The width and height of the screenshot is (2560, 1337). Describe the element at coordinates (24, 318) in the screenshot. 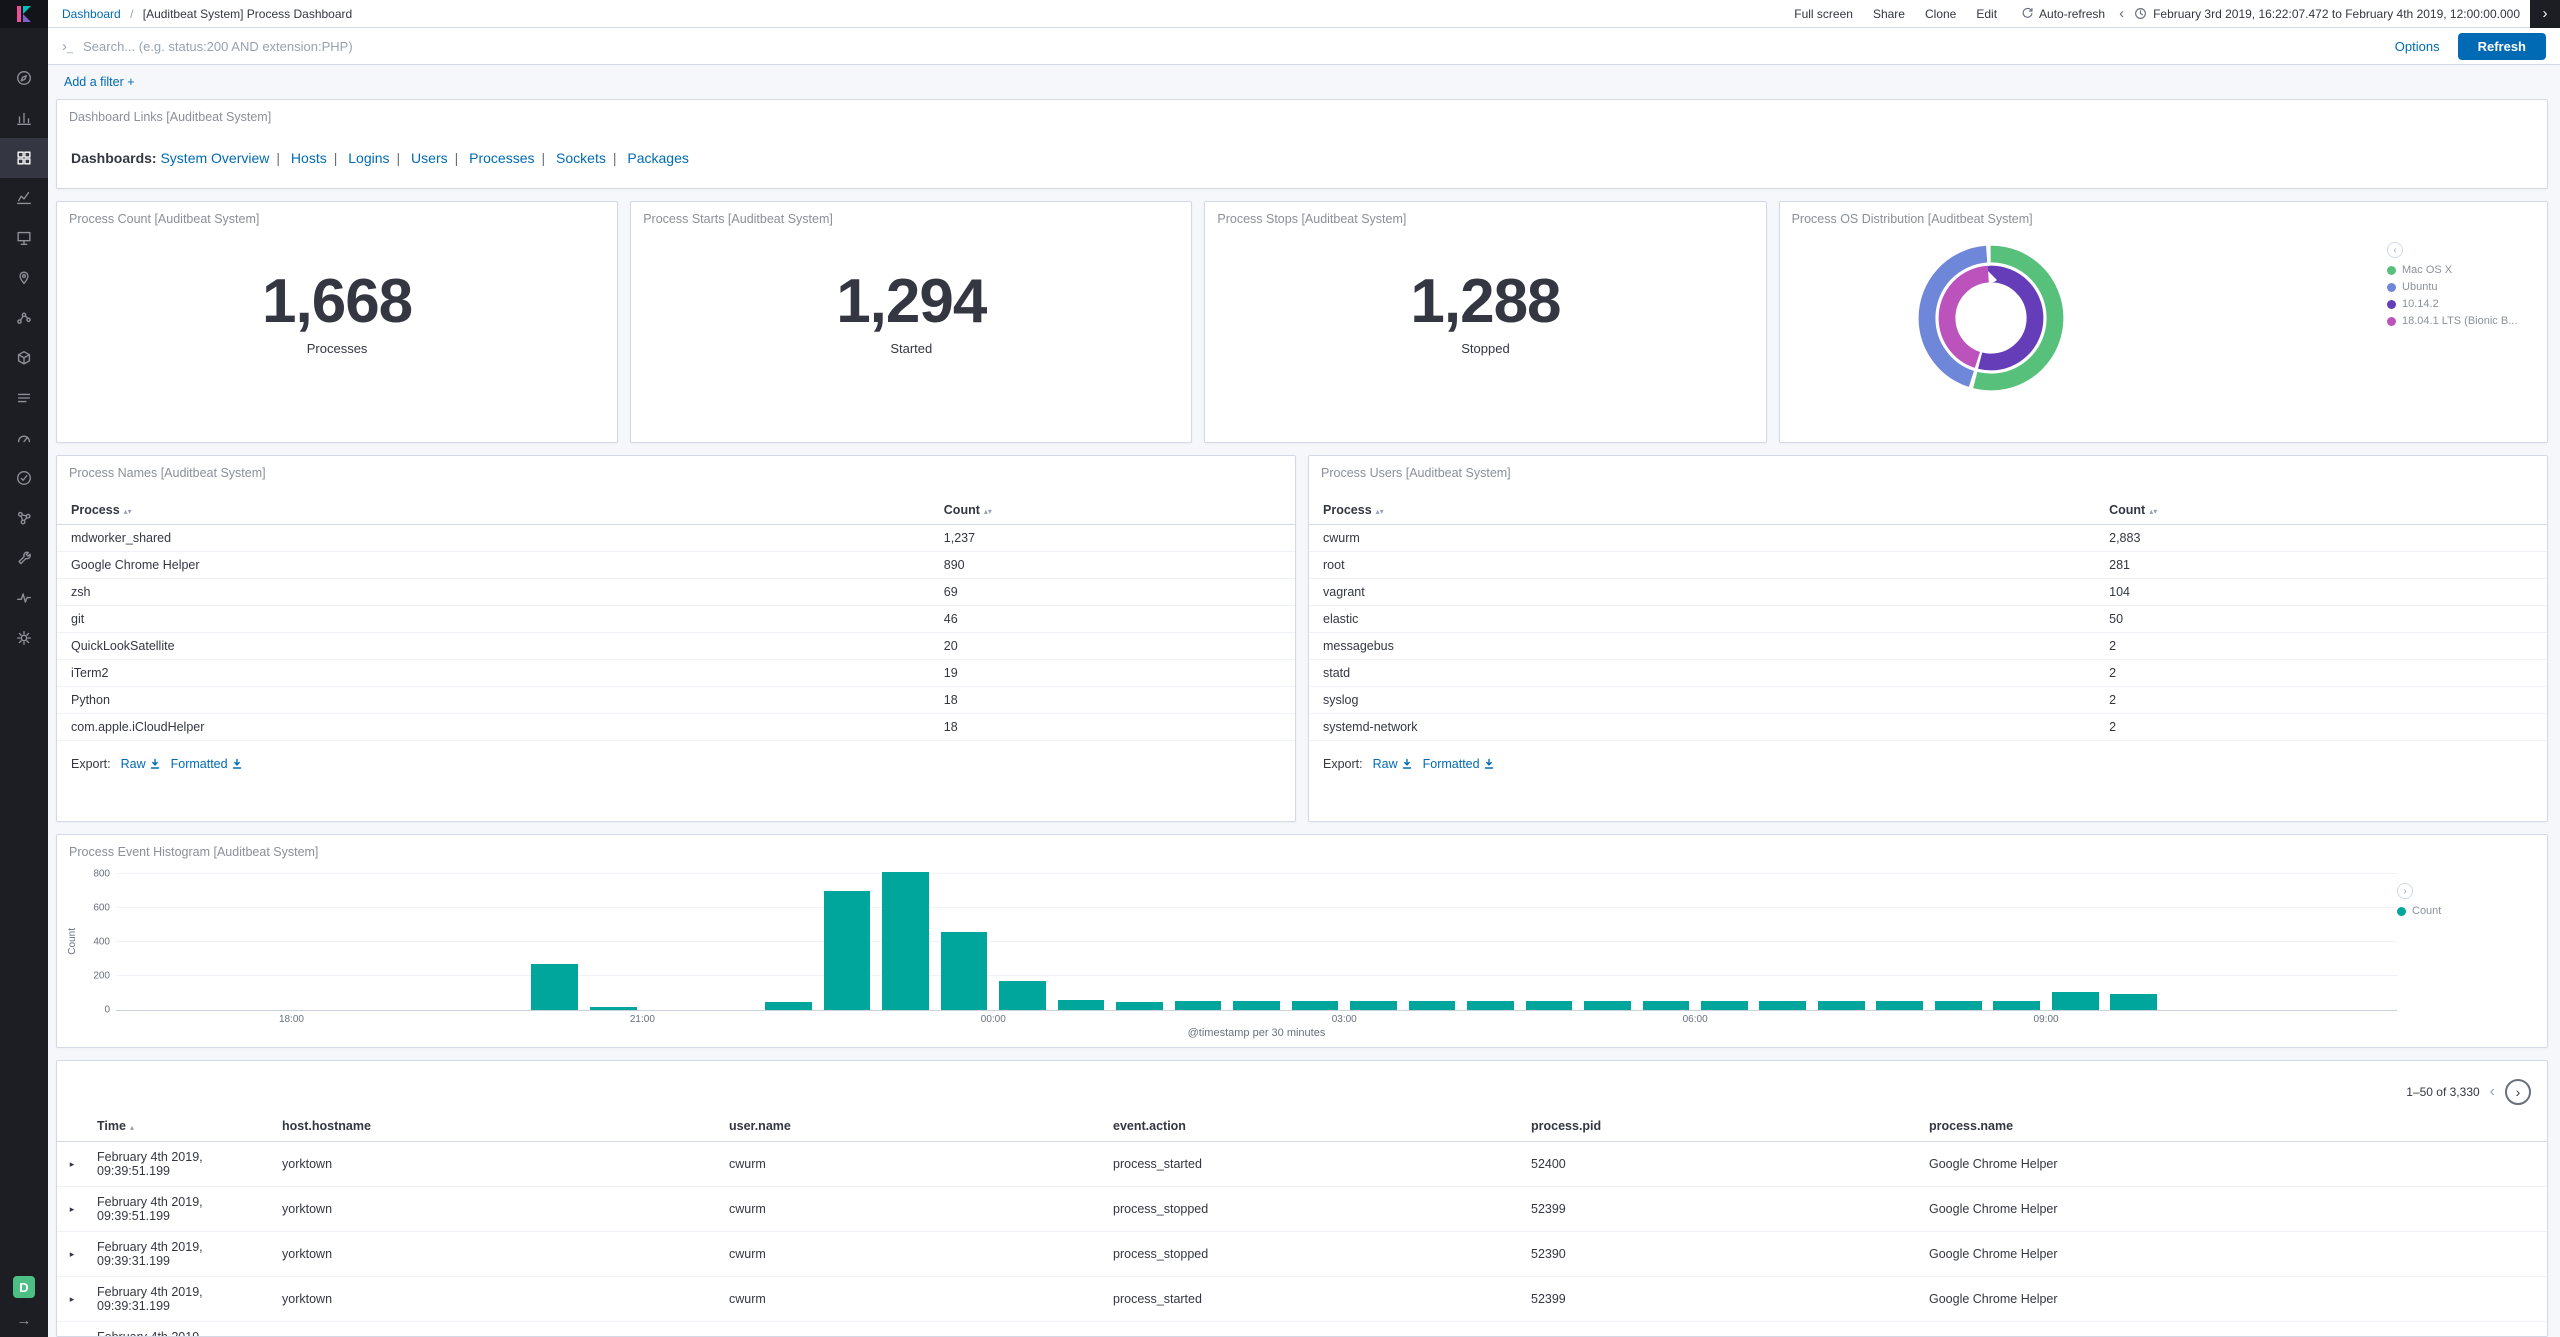

I see `sidebar-item-machine-learning` at that location.